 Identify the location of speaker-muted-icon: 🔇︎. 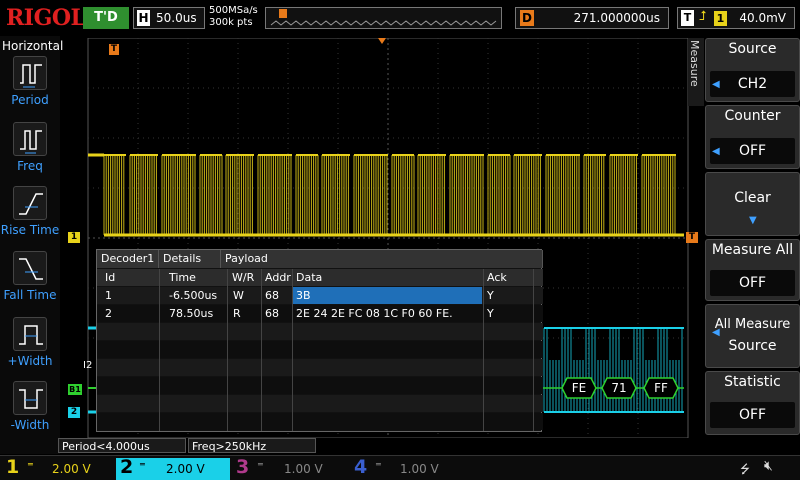
(768, 466).